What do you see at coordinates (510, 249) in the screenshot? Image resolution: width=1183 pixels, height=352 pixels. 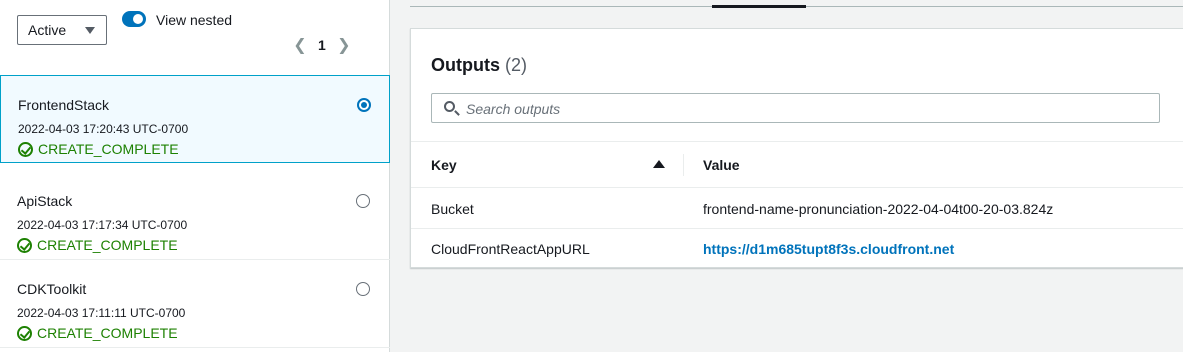 I see `output-key: CloudFrontReactAppURL` at bounding box center [510, 249].